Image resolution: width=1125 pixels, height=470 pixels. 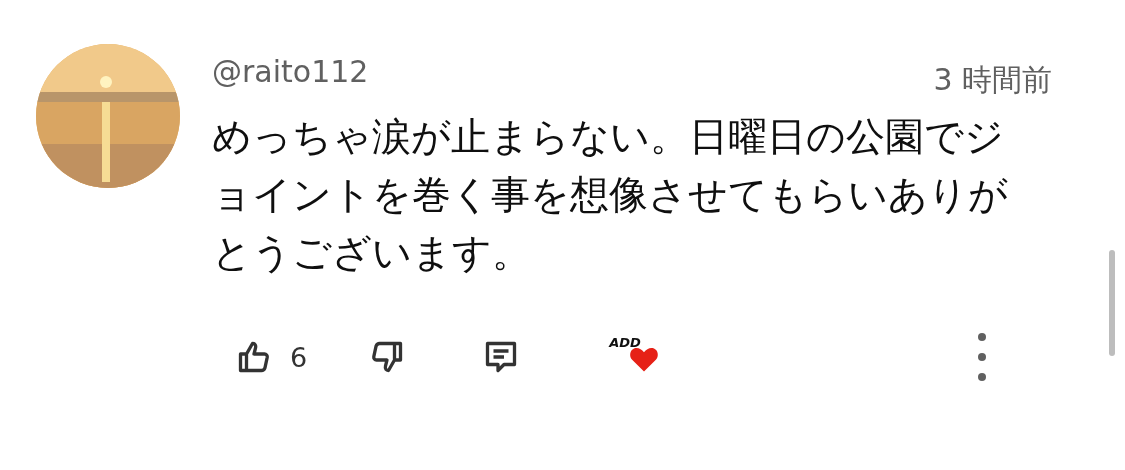 I want to click on author-name: @raito112, so click(x=290, y=71).